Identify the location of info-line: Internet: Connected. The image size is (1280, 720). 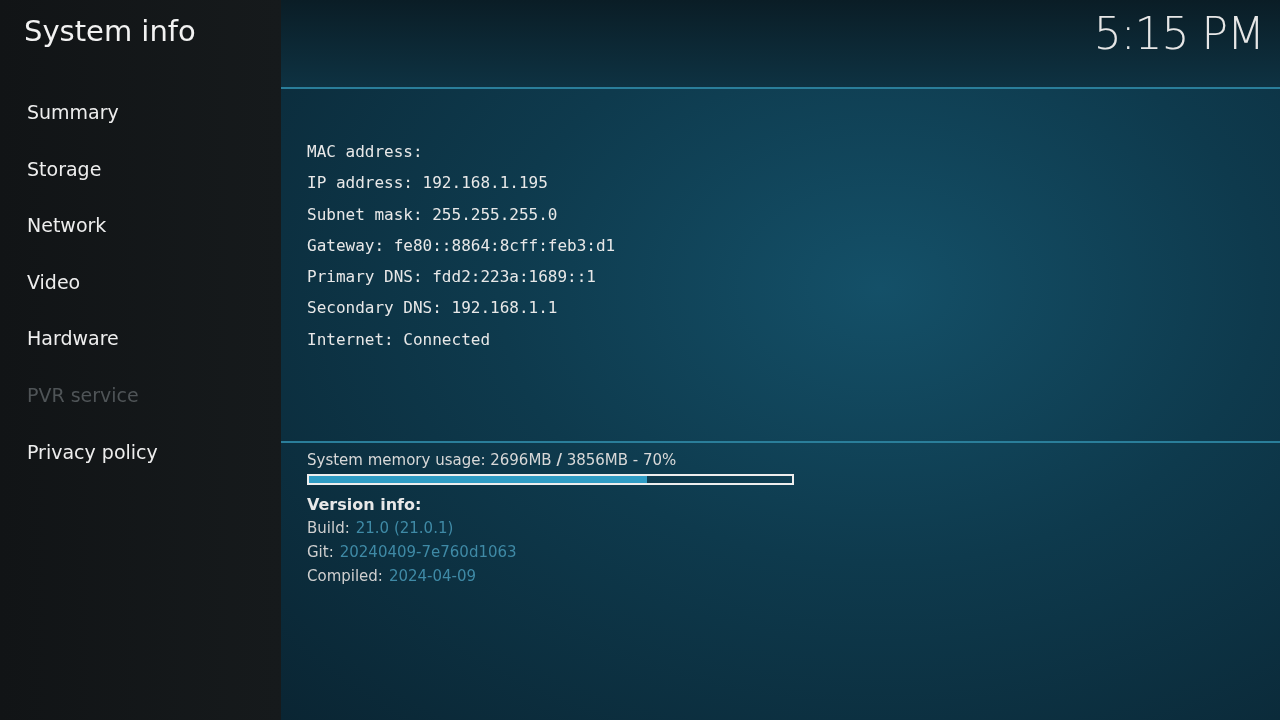
(399, 339).